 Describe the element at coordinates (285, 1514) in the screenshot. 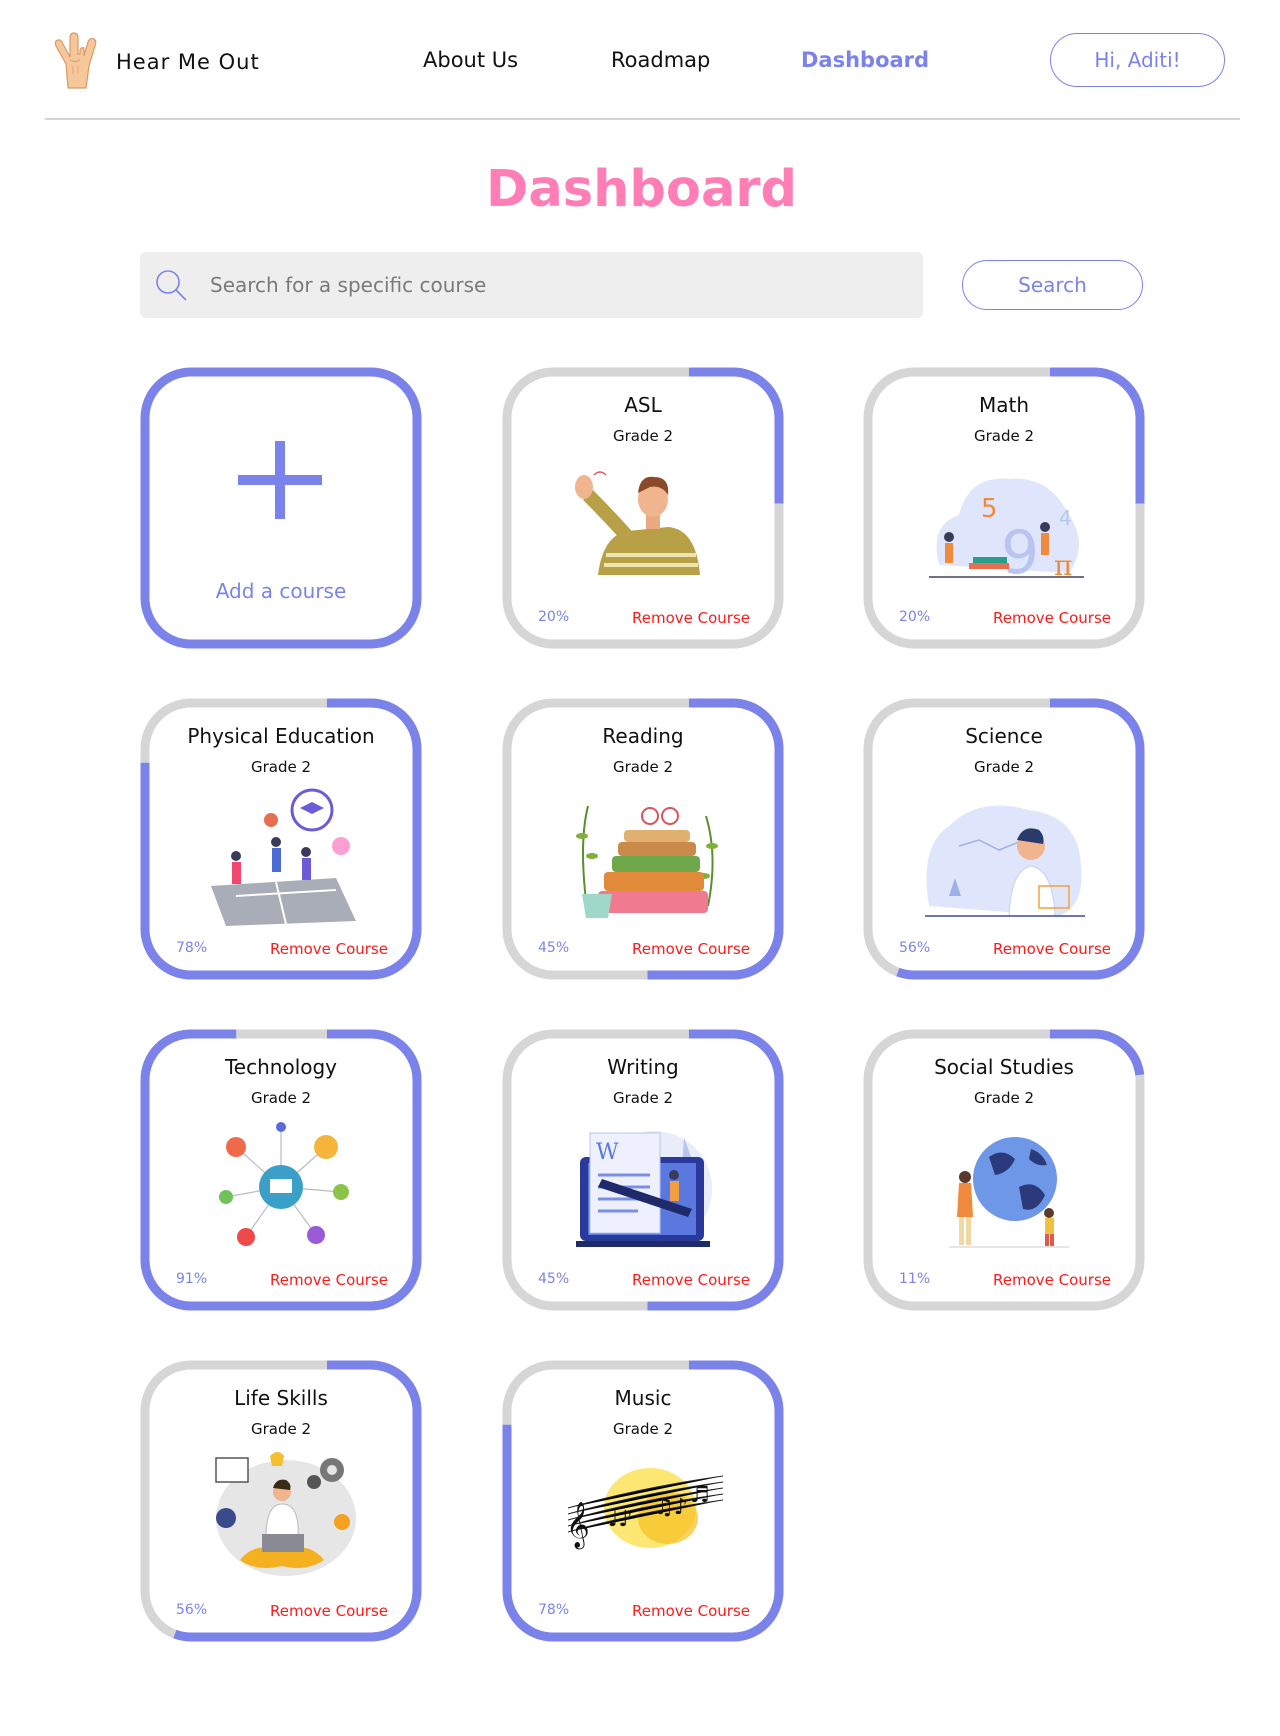

I see `person-laptop-icon` at that location.